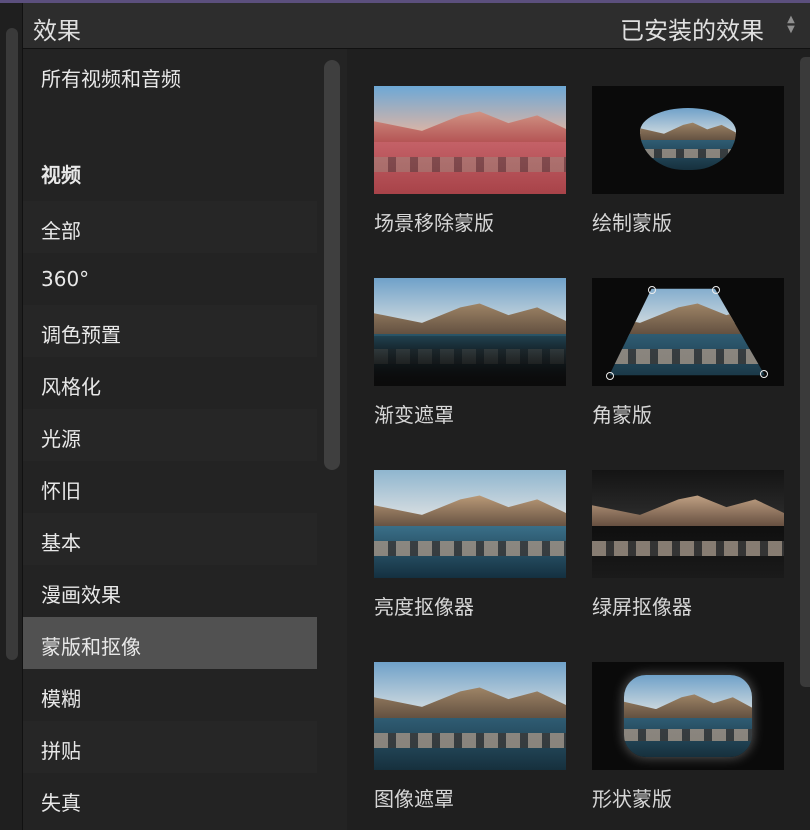 This screenshot has width=810, height=830. Describe the element at coordinates (642, 607) in the screenshot. I see `effect-label: 绿屏抠像器` at that location.